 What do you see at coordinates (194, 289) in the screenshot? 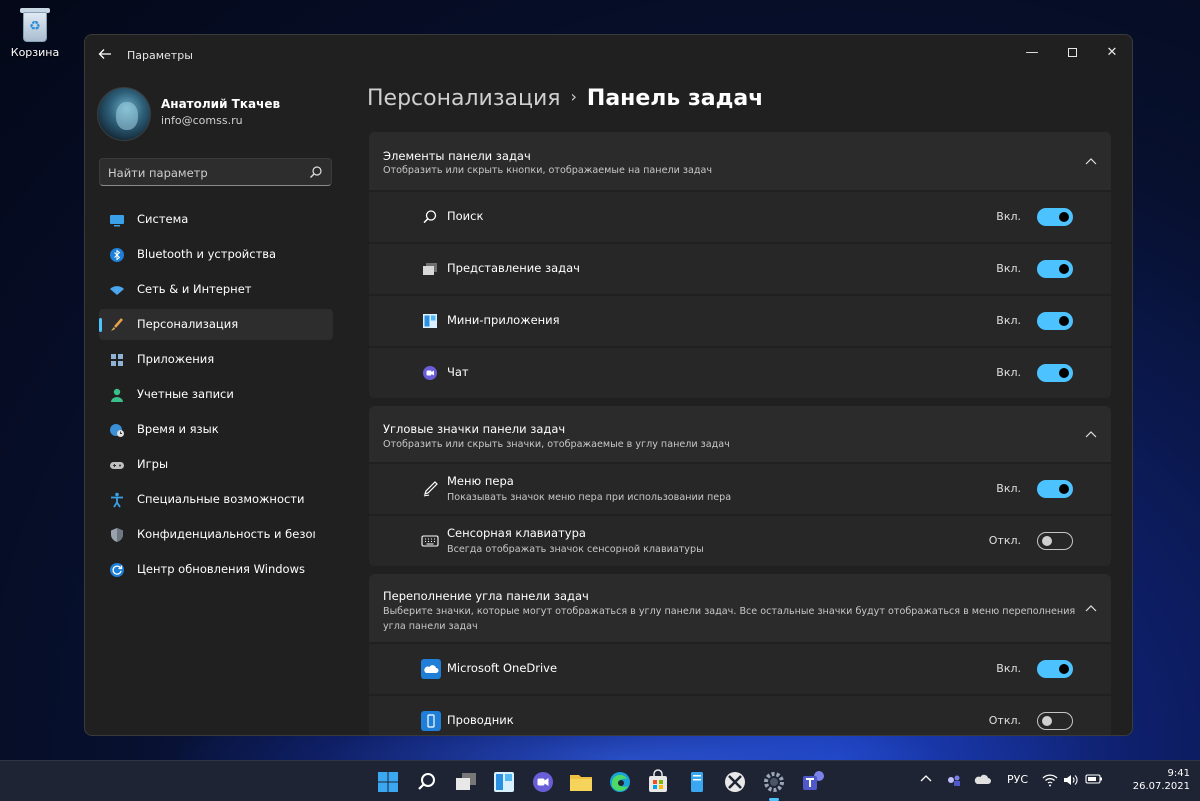
I see `sidebar-item-label: Сеть & и Интернет` at bounding box center [194, 289].